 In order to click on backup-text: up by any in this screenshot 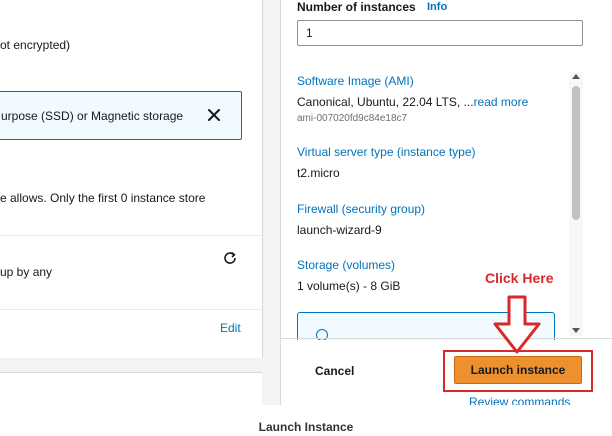, I will do `click(26, 272)`.